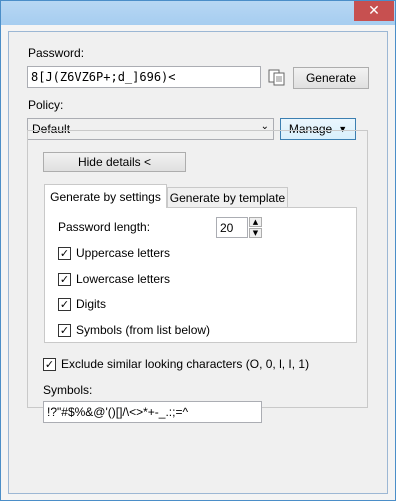 This screenshot has height=501, width=396. I want to click on spin-up-button: ▲, so click(255, 222).